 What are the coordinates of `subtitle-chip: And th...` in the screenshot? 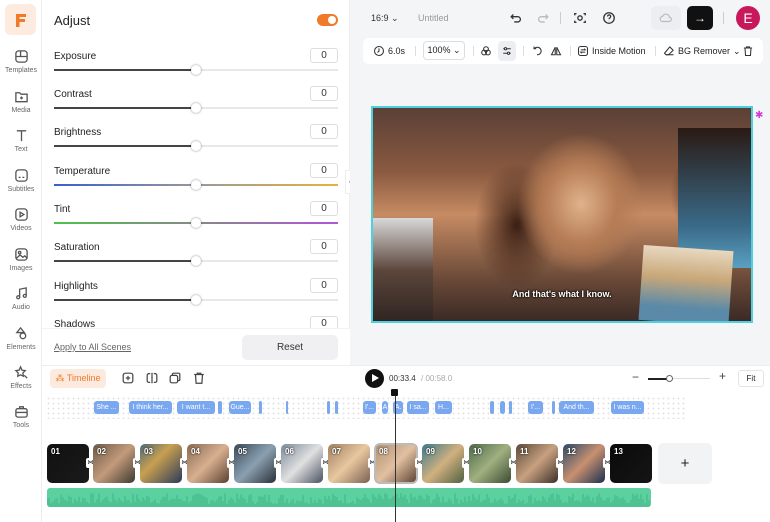 It's located at (576, 407).